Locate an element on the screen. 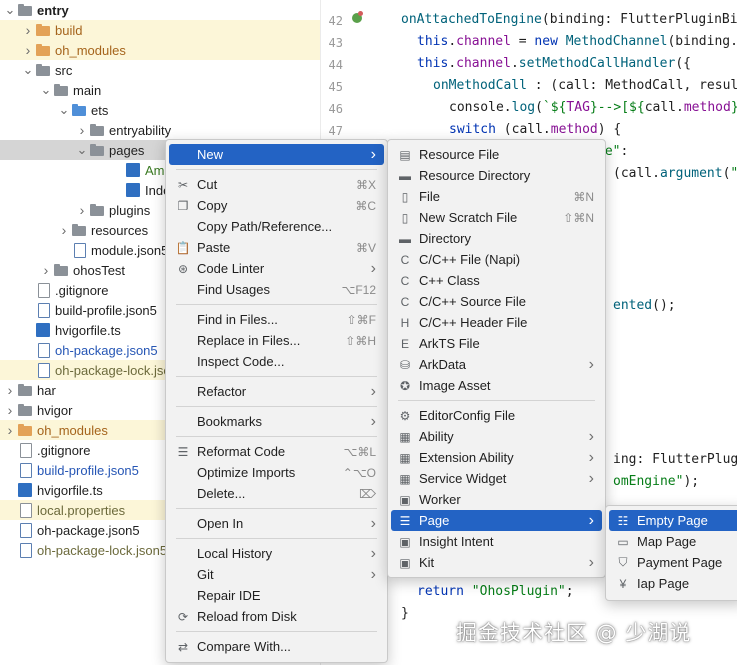 This screenshot has width=737, height=665. menu-item-optimize-imports: Optimize Imports ⌃⌥O is located at coordinates (276, 472).